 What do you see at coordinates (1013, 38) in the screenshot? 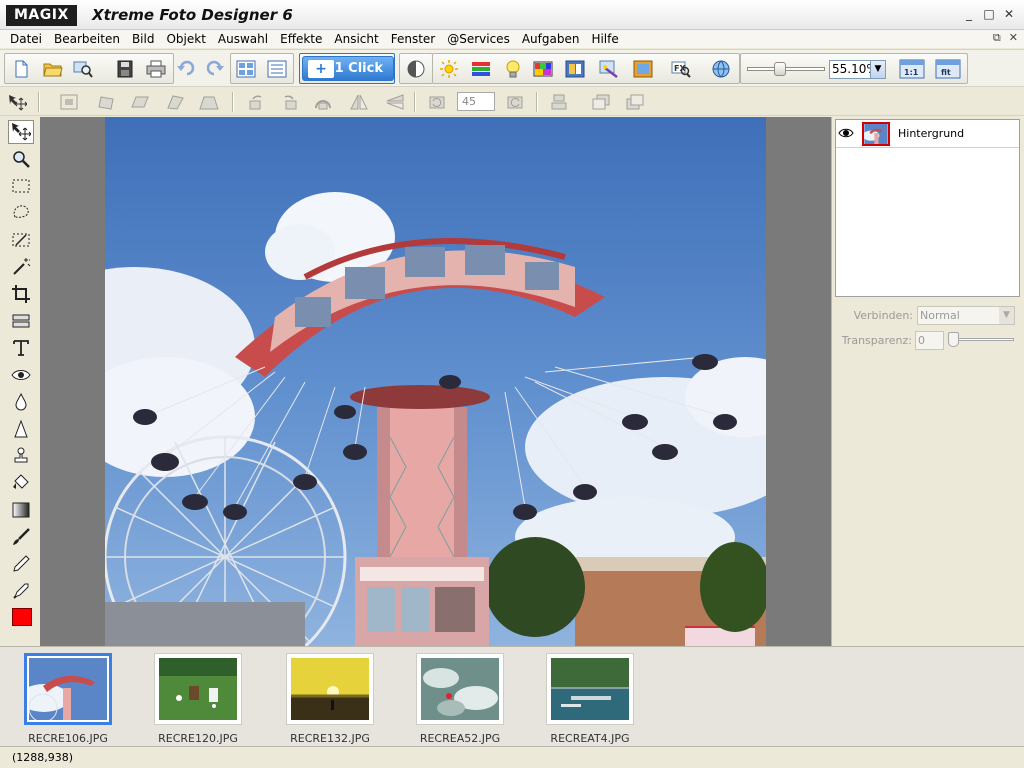
I see `close-document-button: ✕` at bounding box center [1013, 38].